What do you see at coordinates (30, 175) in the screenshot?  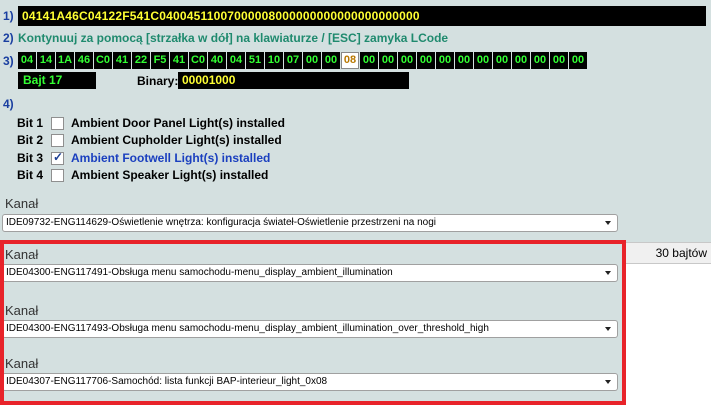 I see `bit-name: Bit 4` at bounding box center [30, 175].